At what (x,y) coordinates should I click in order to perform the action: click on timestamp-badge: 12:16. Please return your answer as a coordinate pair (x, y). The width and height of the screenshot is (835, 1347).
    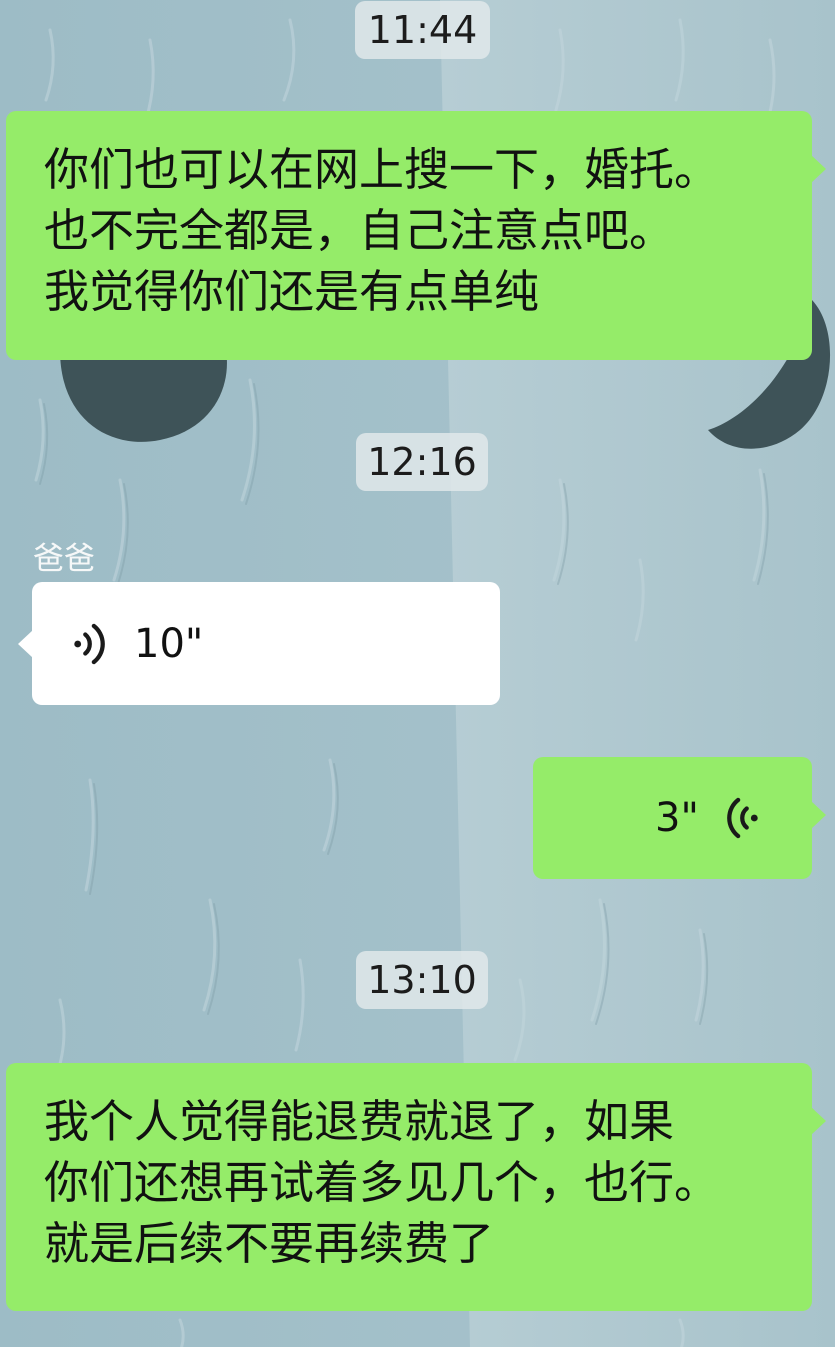
    Looking at the image, I should click on (422, 462).